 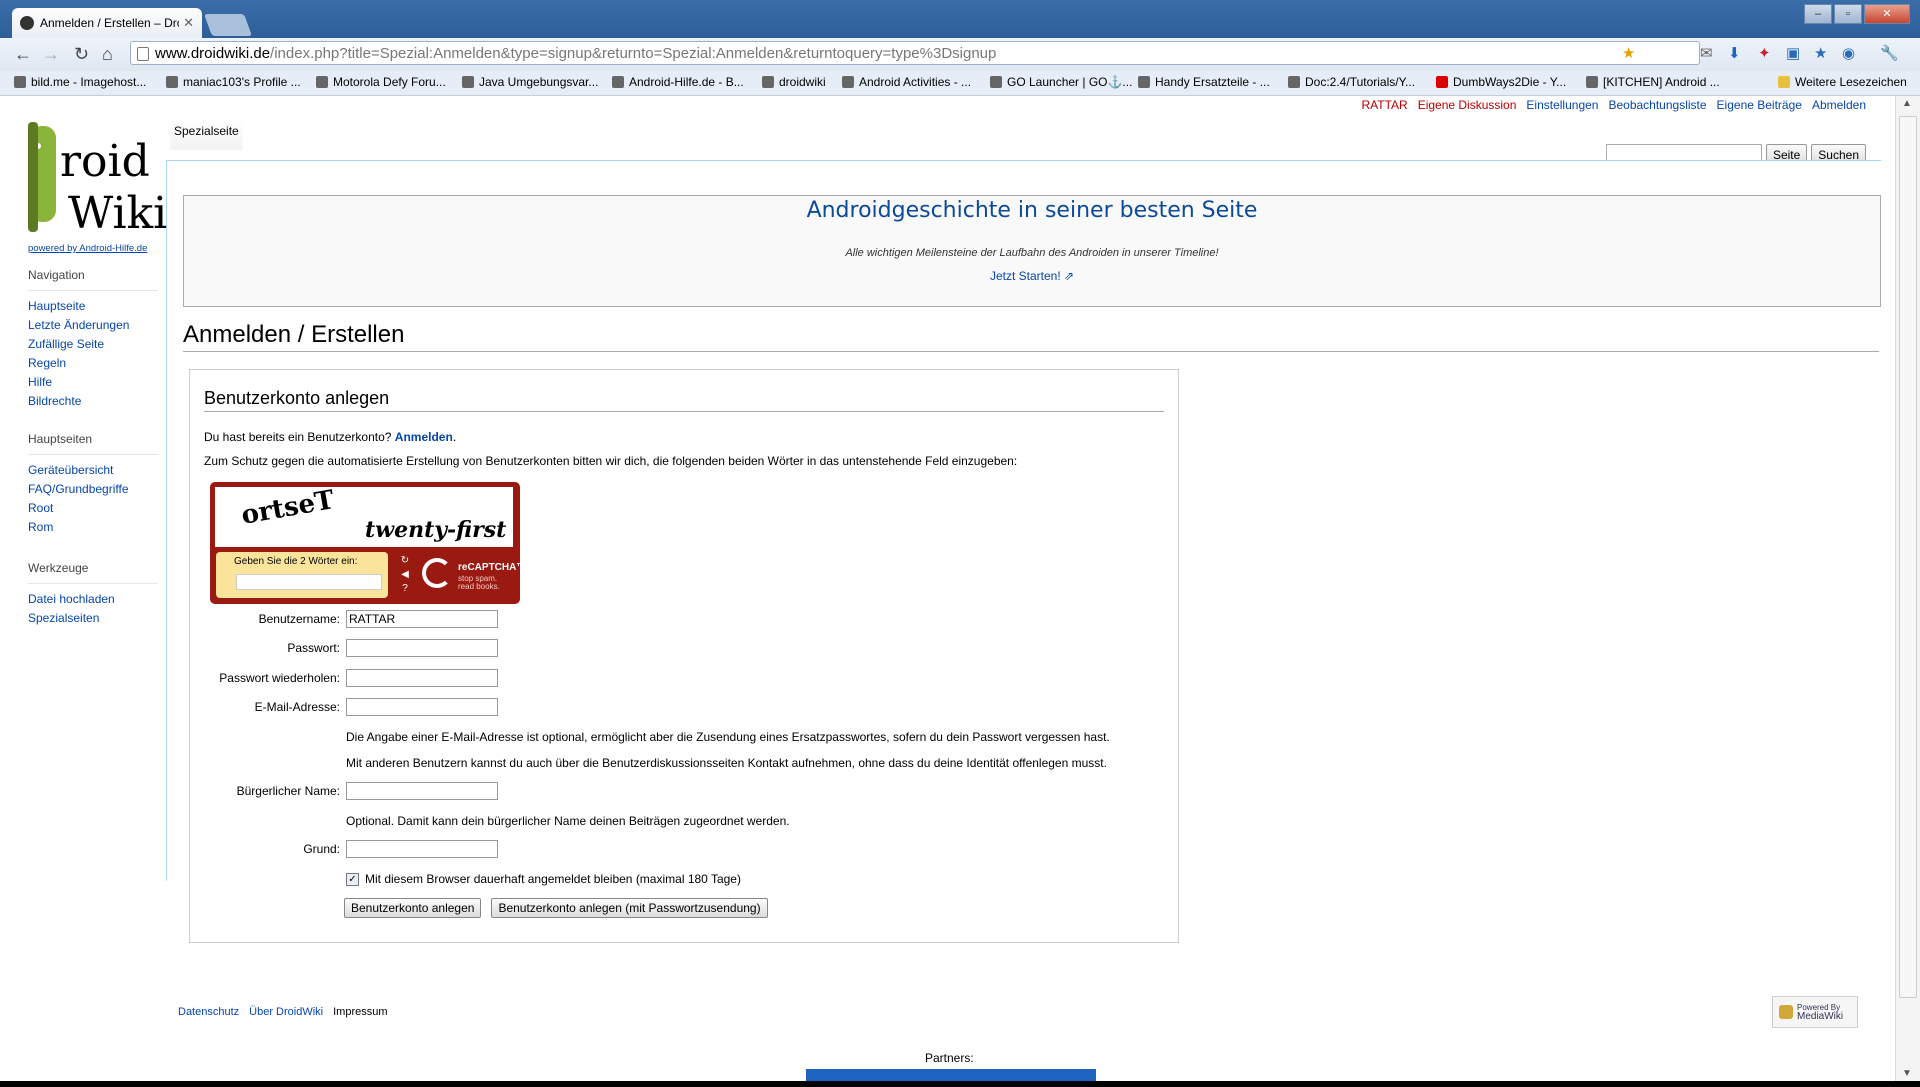 What do you see at coordinates (413, 908) in the screenshot?
I see `create-account-button: Benutzerkonto anlegen` at bounding box center [413, 908].